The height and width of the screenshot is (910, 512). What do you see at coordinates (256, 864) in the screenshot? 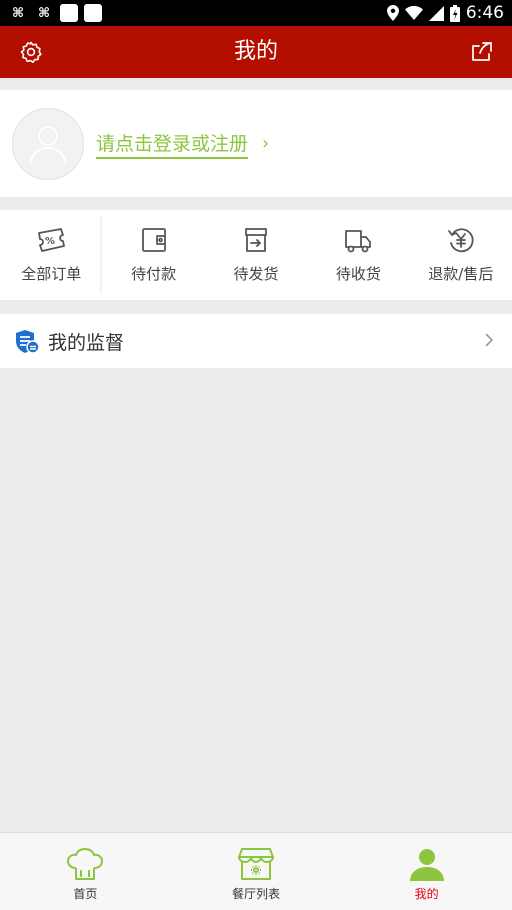
I see `restaurant-icon` at bounding box center [256, 864].